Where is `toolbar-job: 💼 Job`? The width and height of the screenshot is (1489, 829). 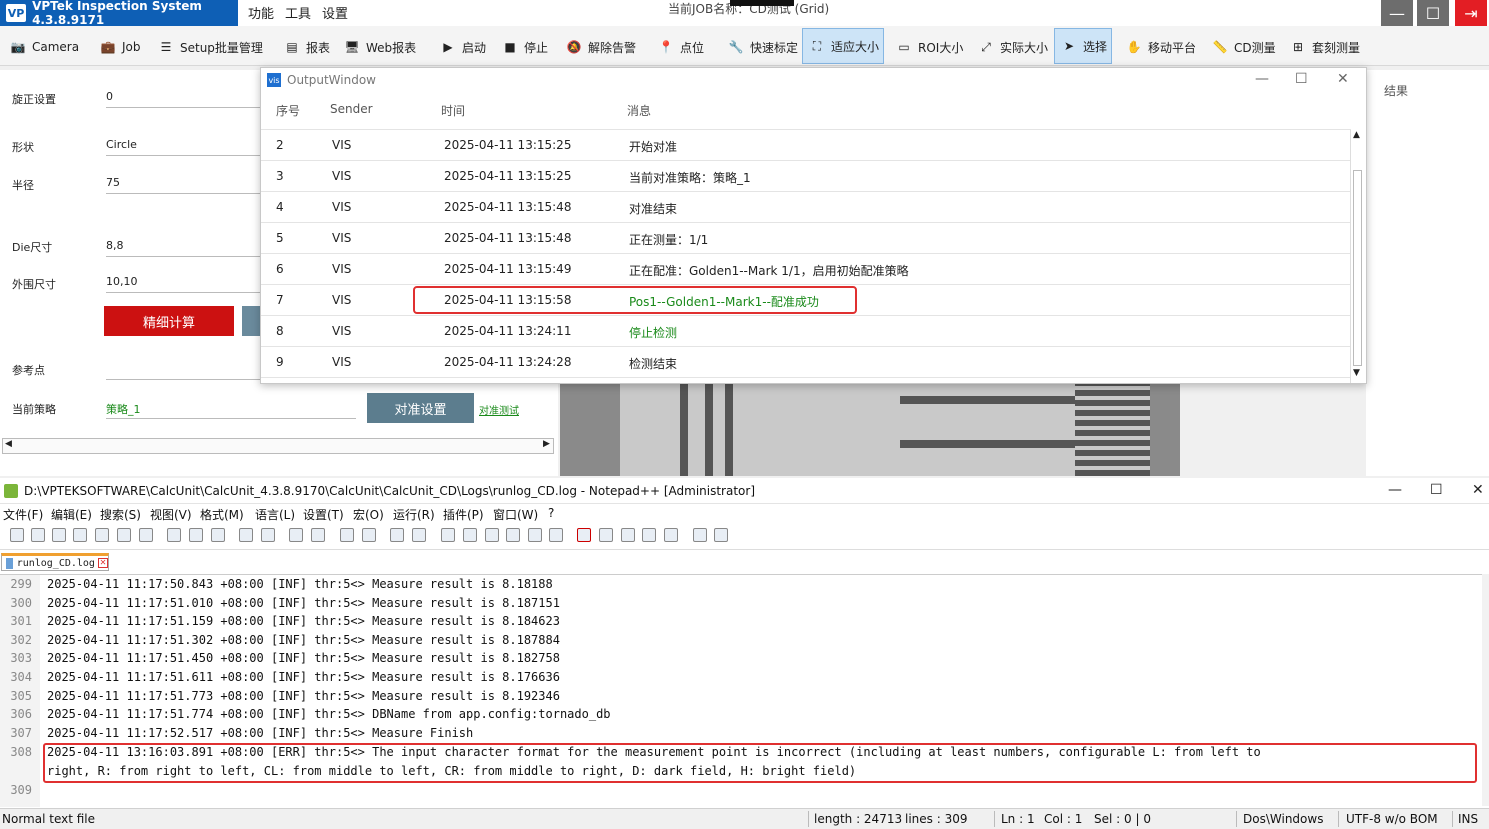
toolbar-job: 💼 Job is located at coordinates (119, 47).